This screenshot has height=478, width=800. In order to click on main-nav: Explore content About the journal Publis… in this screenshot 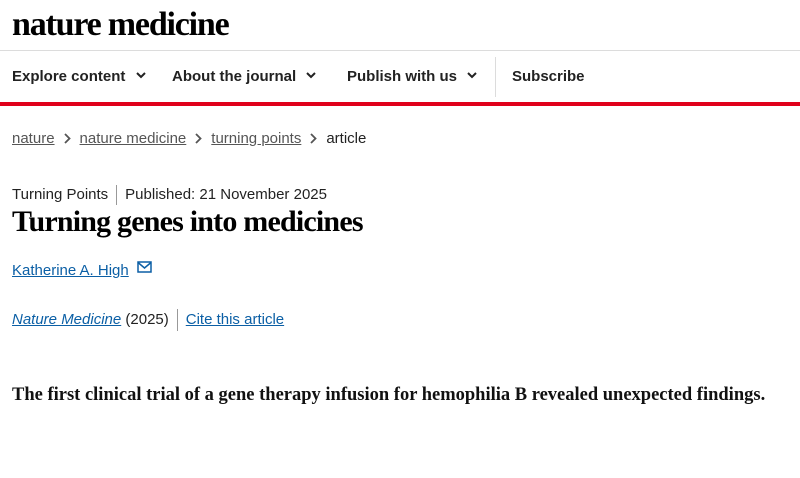, I will do `click(400, 76)`.